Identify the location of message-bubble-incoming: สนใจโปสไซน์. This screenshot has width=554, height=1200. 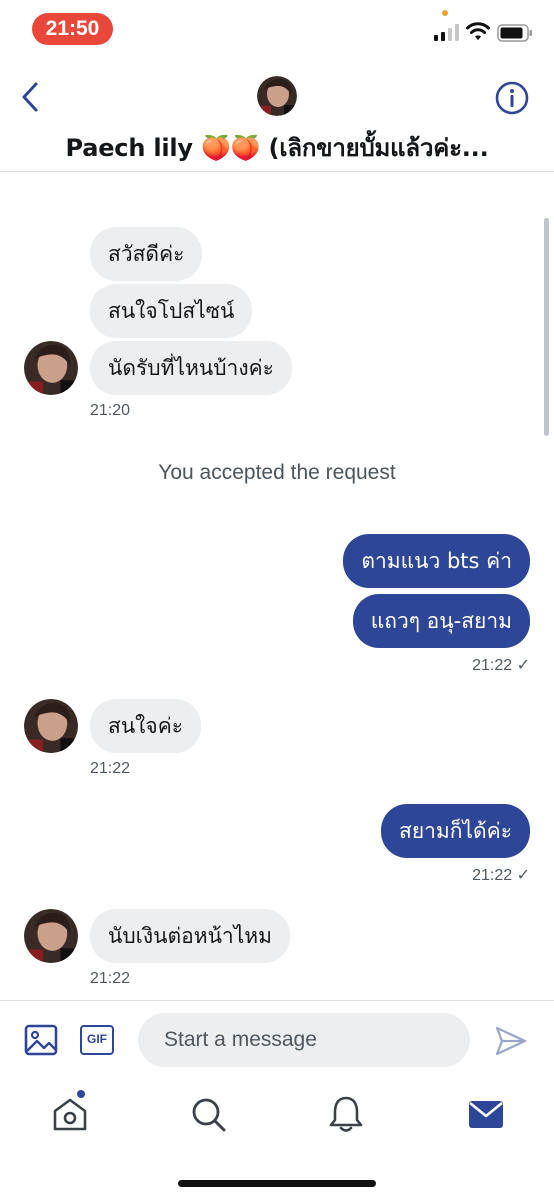
(171, 311).